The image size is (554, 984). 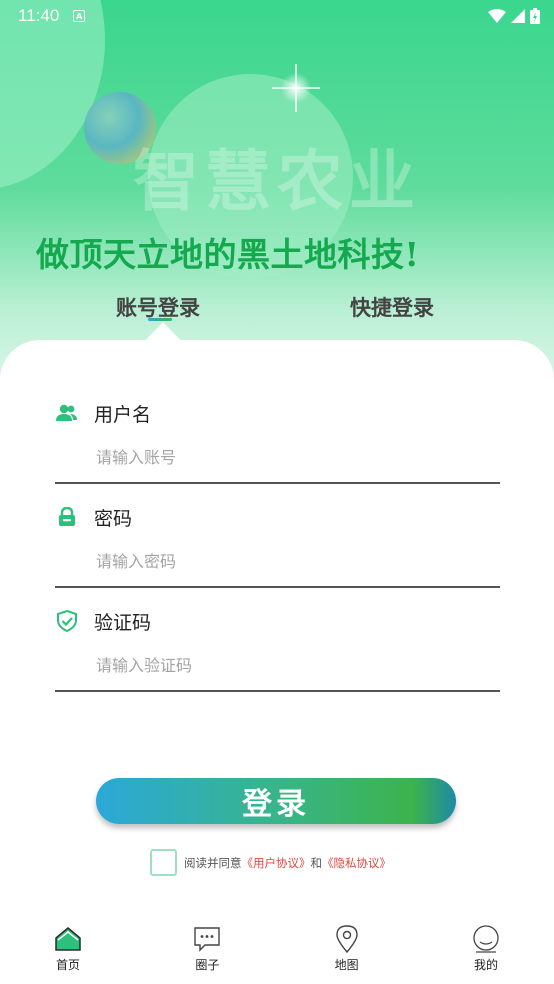 What do you see at coordinates (356, 863) in the screenshot?
I see `privacy-policy-link: 《隐私协议》` at bounding box center [356, 863].